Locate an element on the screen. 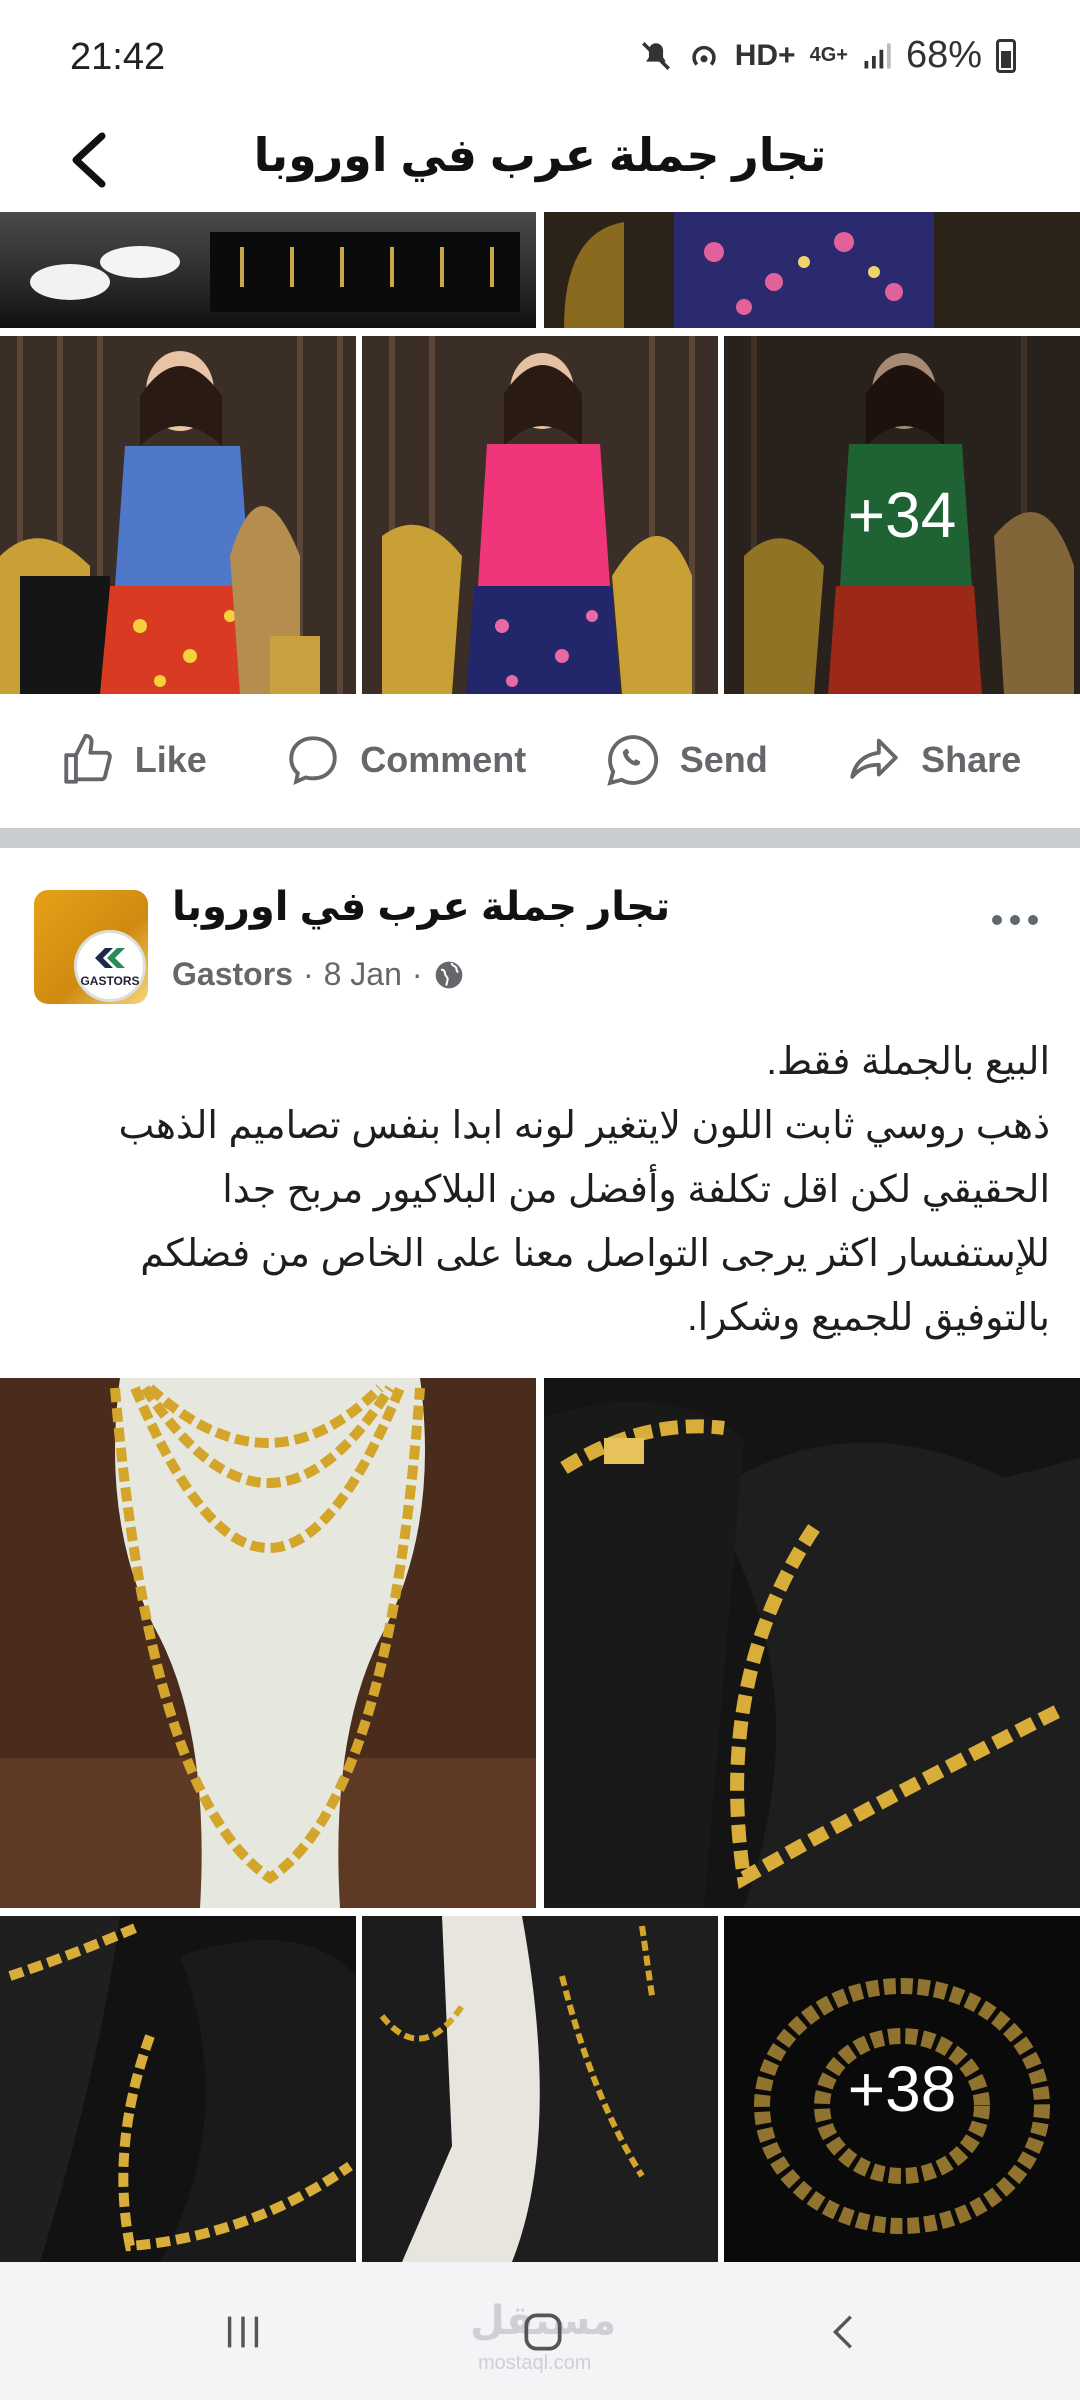 This screenshot has height=2400, width=1080. post-meta: Gastors · 8 Jan · is located at coordinates (318, 974).